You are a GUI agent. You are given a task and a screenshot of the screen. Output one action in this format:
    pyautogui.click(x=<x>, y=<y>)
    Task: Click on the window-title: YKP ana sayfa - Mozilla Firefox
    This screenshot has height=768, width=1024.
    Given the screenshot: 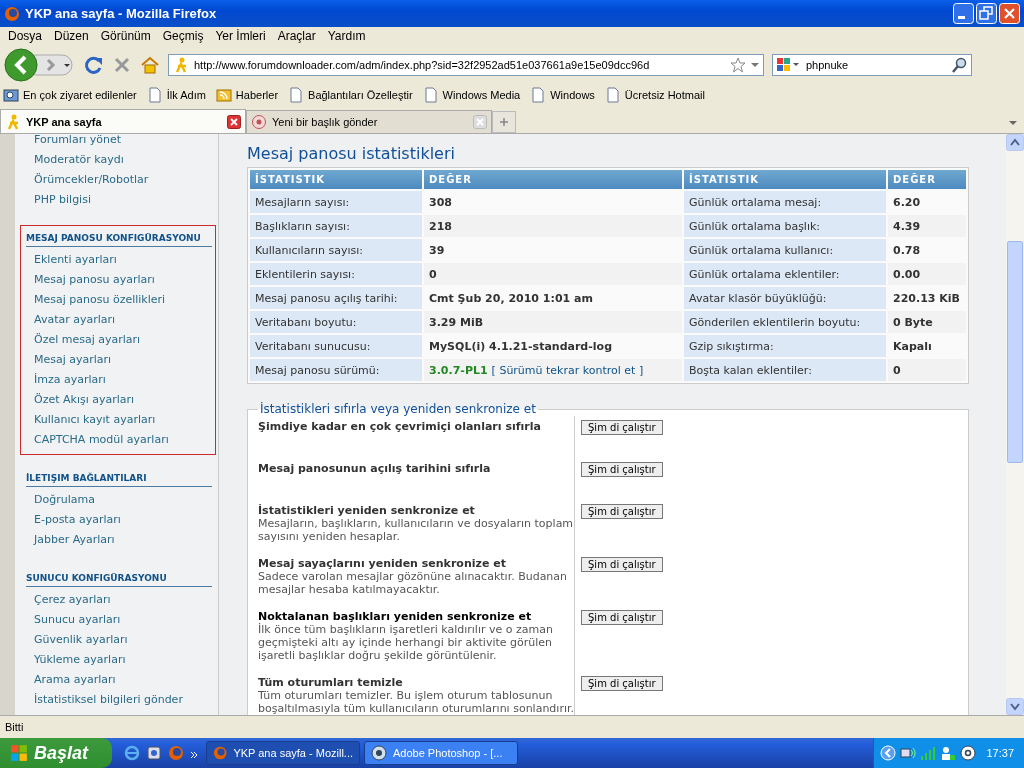 What is the action you would take?
    pyautogui.click(x=121, y=13)
    